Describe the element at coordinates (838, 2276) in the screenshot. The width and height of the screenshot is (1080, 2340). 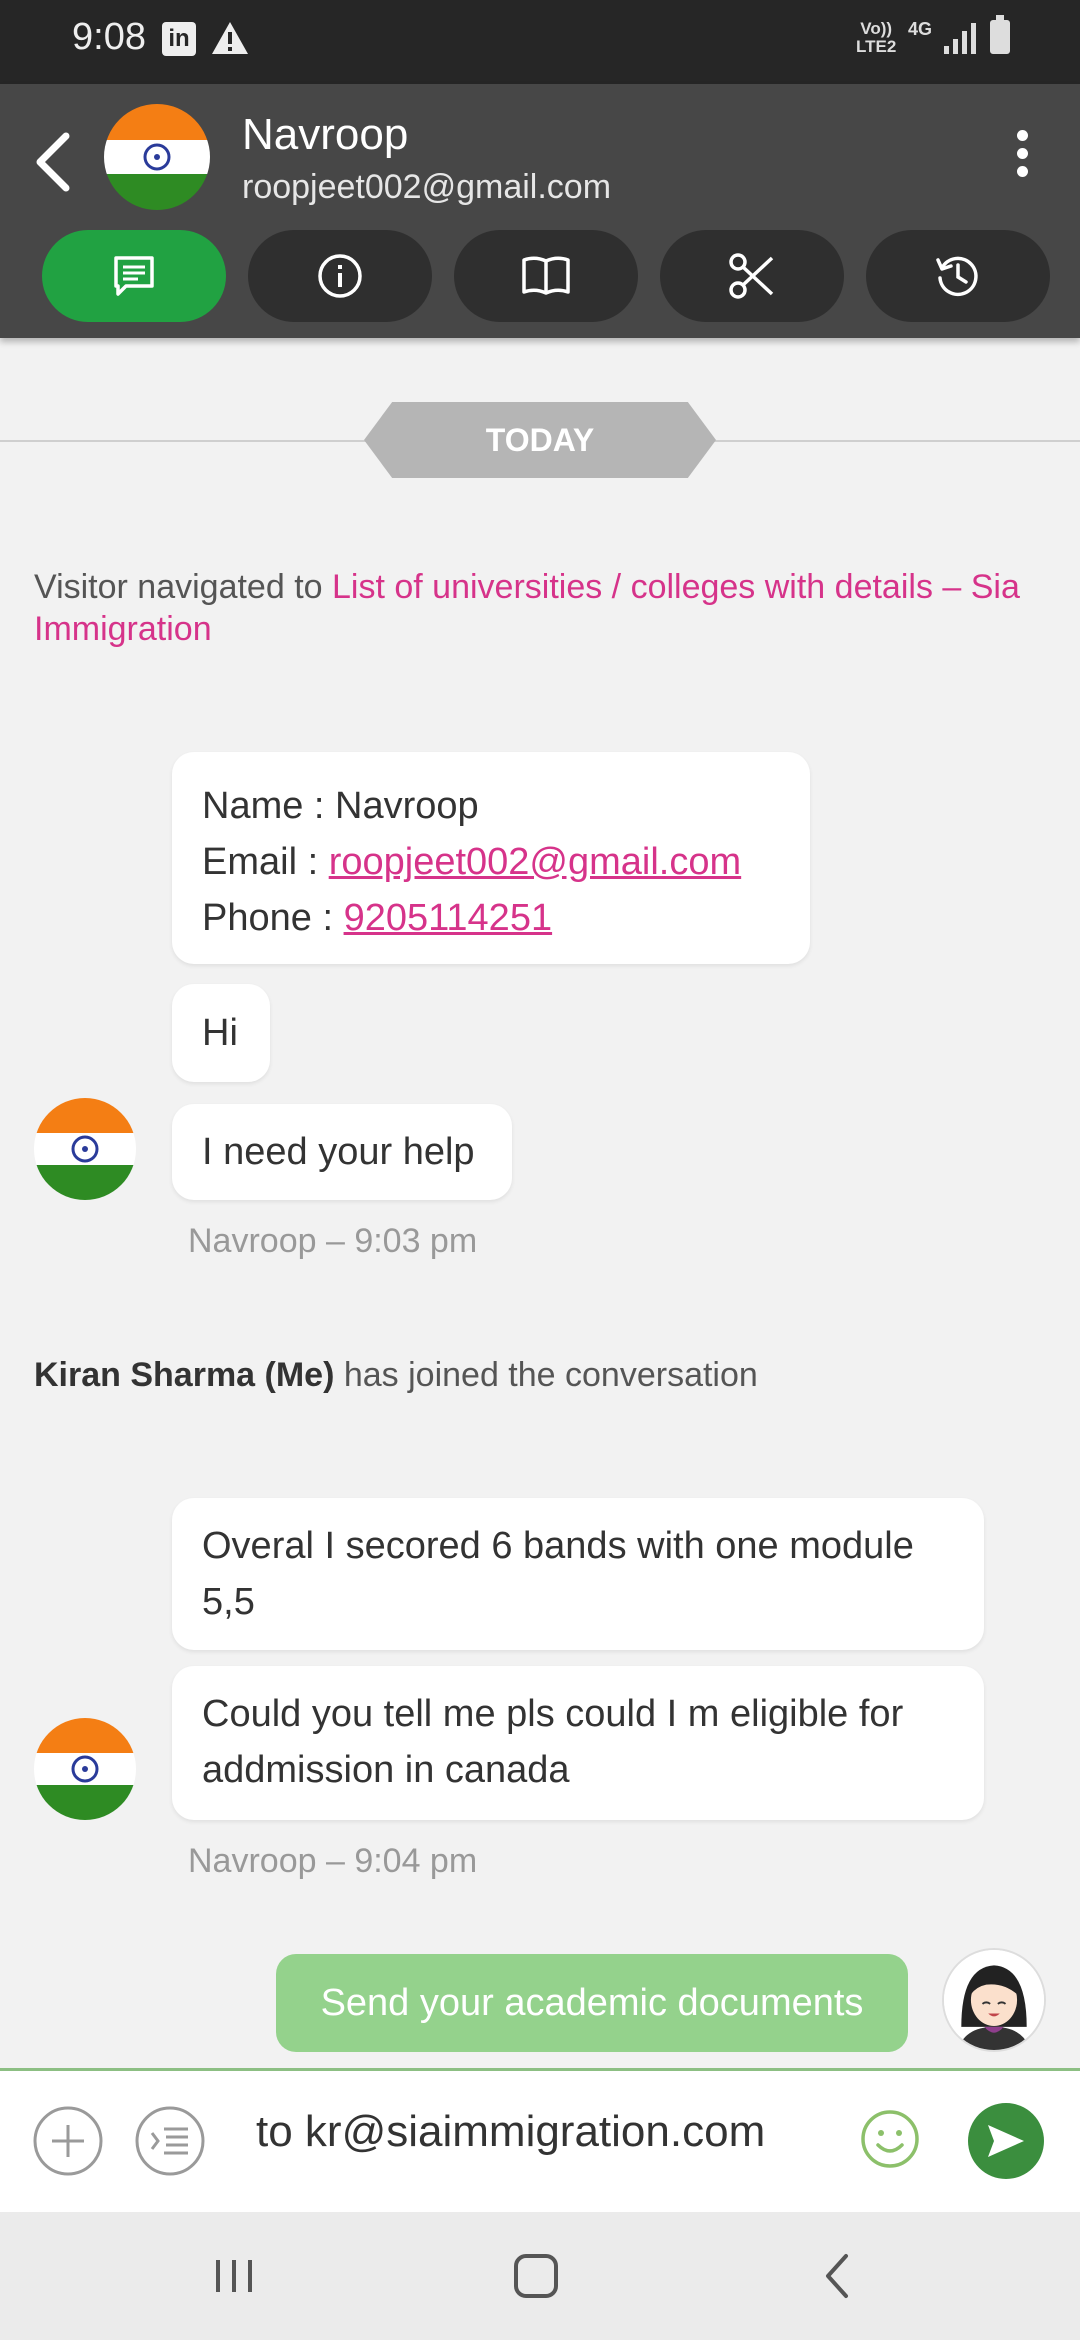
I see `back-icon` at that location.